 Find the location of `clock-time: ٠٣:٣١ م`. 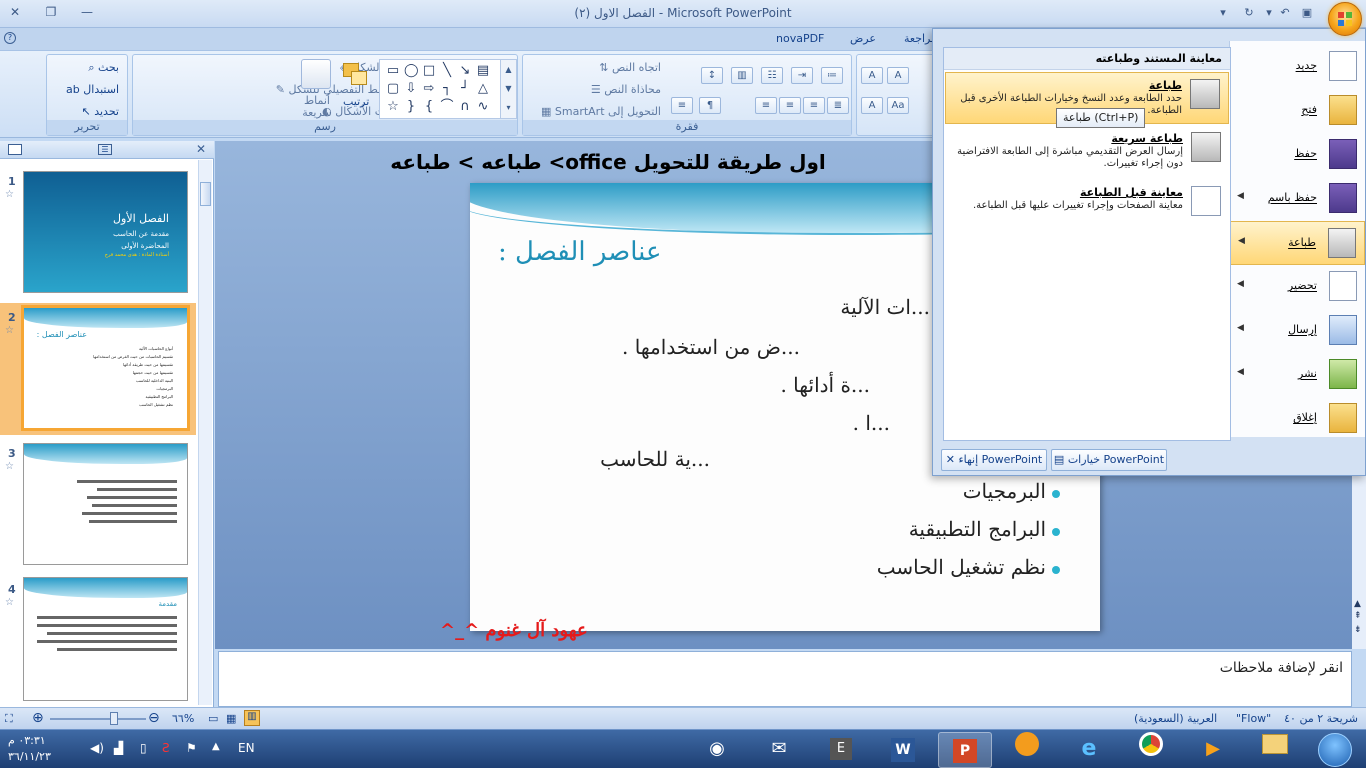

clock-time: ٠٣:٣١ م is located at coordinates (27, 740).